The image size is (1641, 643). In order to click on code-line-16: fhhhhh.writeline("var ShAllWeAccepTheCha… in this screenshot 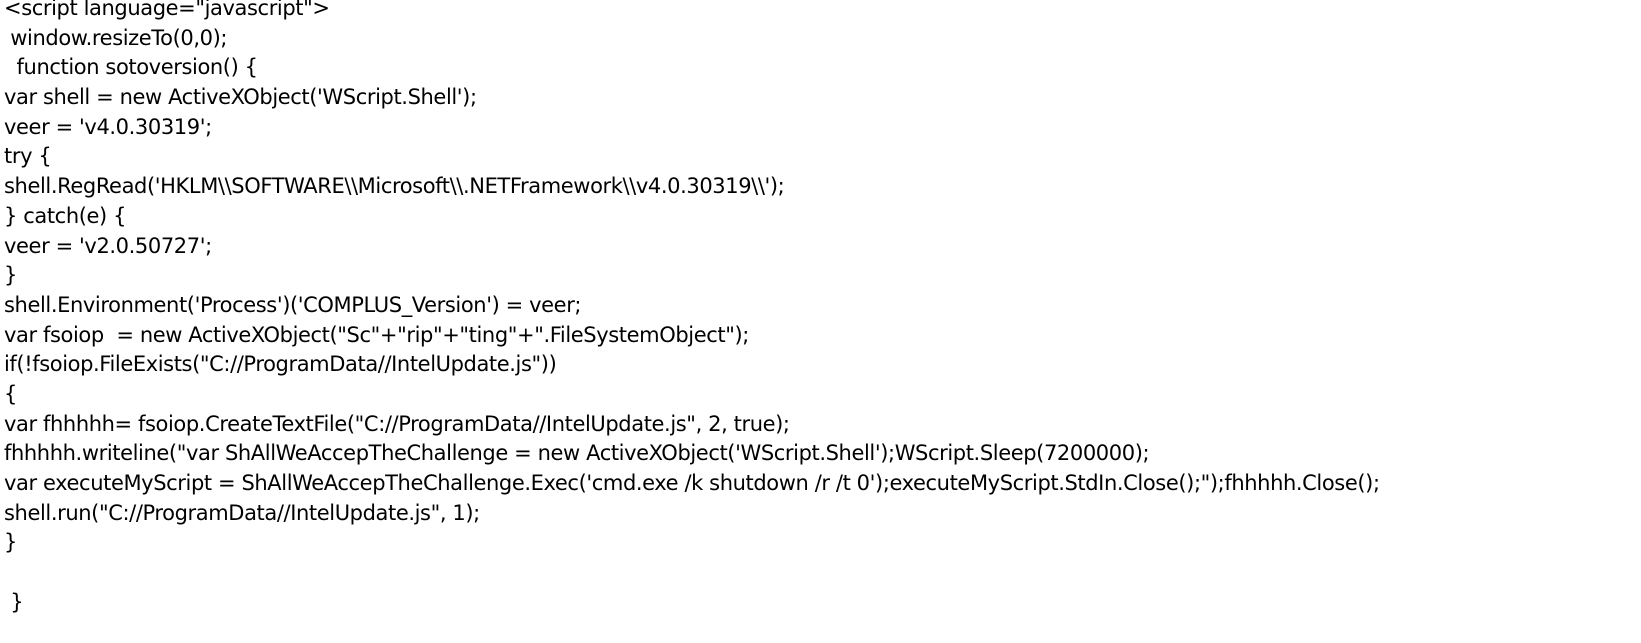, I will do `click(577, 453)`.